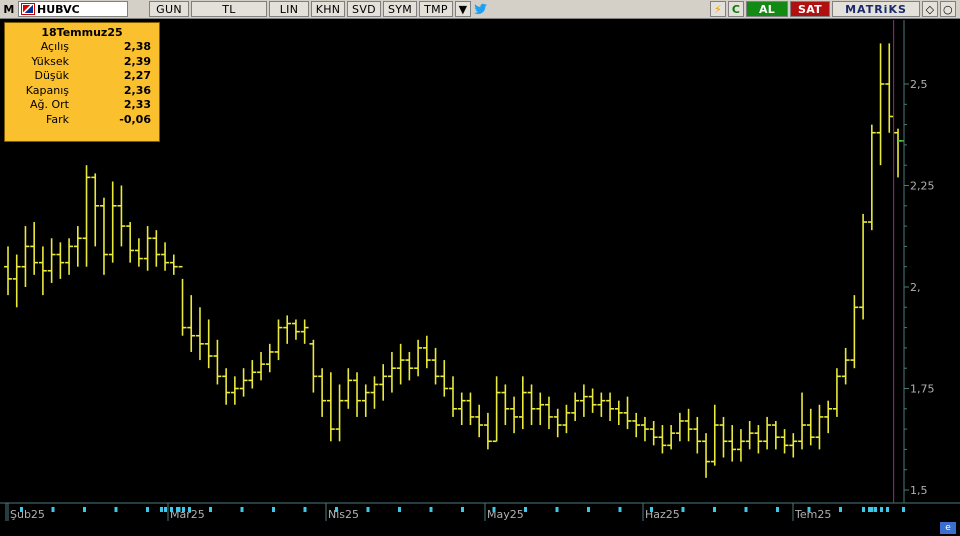 The height and width of the screenshot is (536, 960). Describe the element at coordinates (767, 9) in the screenshot. I see `buy-button: AL` at that location.